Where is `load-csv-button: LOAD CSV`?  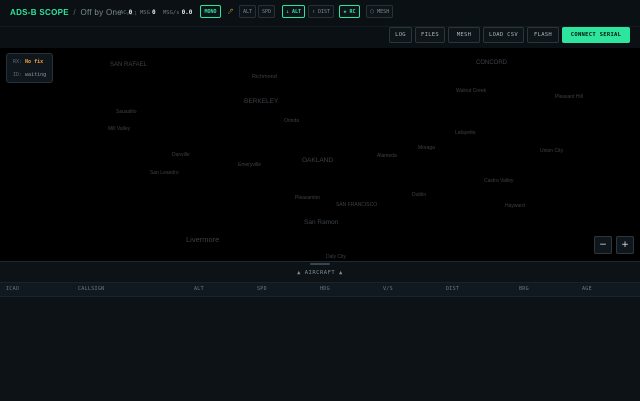 load-csv-button: LOAD CSV is located at coordinates (503, 35).